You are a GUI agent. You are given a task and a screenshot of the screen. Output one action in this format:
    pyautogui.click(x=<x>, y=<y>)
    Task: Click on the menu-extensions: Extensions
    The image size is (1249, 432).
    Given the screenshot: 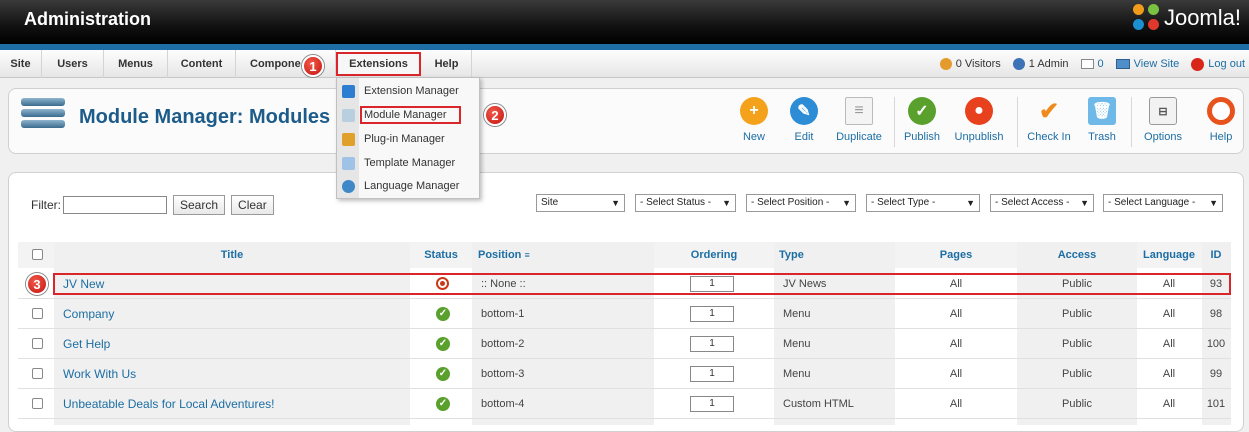 What is the action you would take?
    pyautogui.click(x=378, y=64)
    